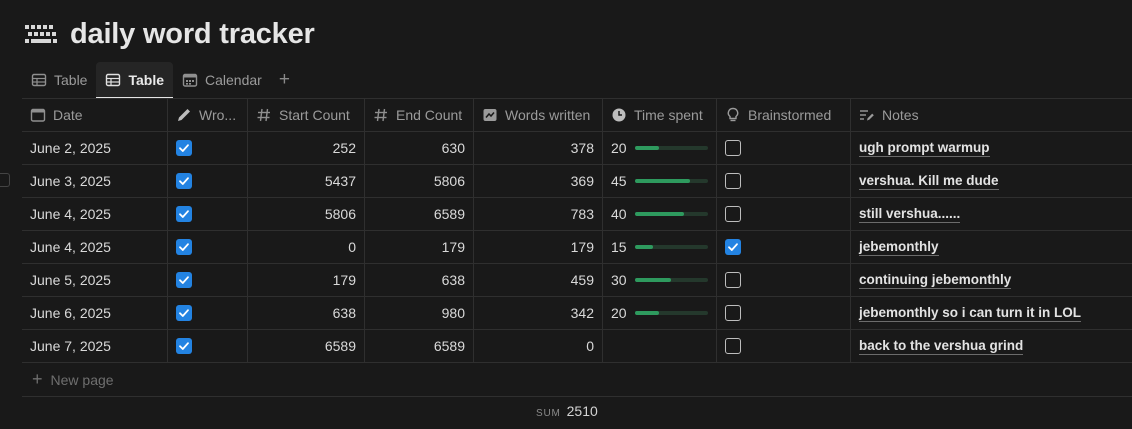 The height and width of the screenshot is (429, 1132). I want to click on note-link: jebemonthly so i can turn it in LOL, so click(970, 313).